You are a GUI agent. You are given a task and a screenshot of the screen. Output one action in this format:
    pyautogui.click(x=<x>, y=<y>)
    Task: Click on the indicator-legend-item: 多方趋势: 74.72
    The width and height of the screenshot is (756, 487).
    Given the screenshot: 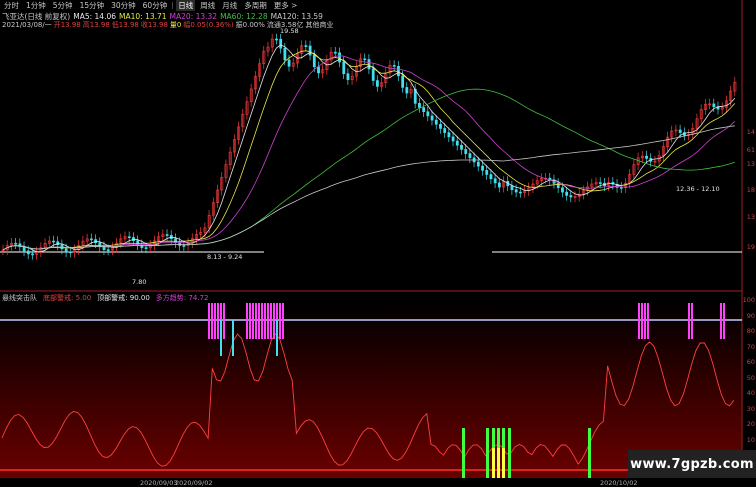 What is the action you would take?
    pyautogui.click(x=182, y=298)
    